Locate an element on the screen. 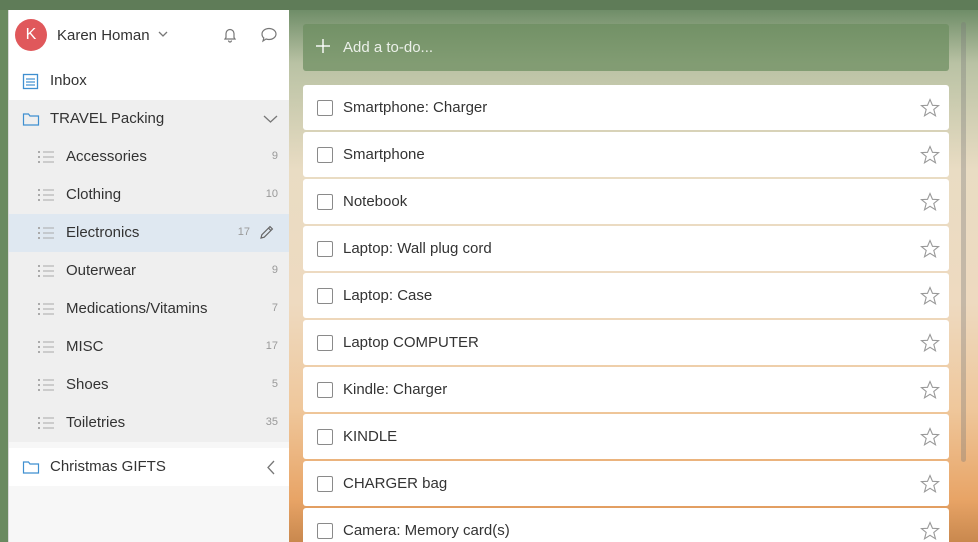  sidebar-folder-christmas-gifts: Christmas GIFTS is located at coordinates (149, 467).